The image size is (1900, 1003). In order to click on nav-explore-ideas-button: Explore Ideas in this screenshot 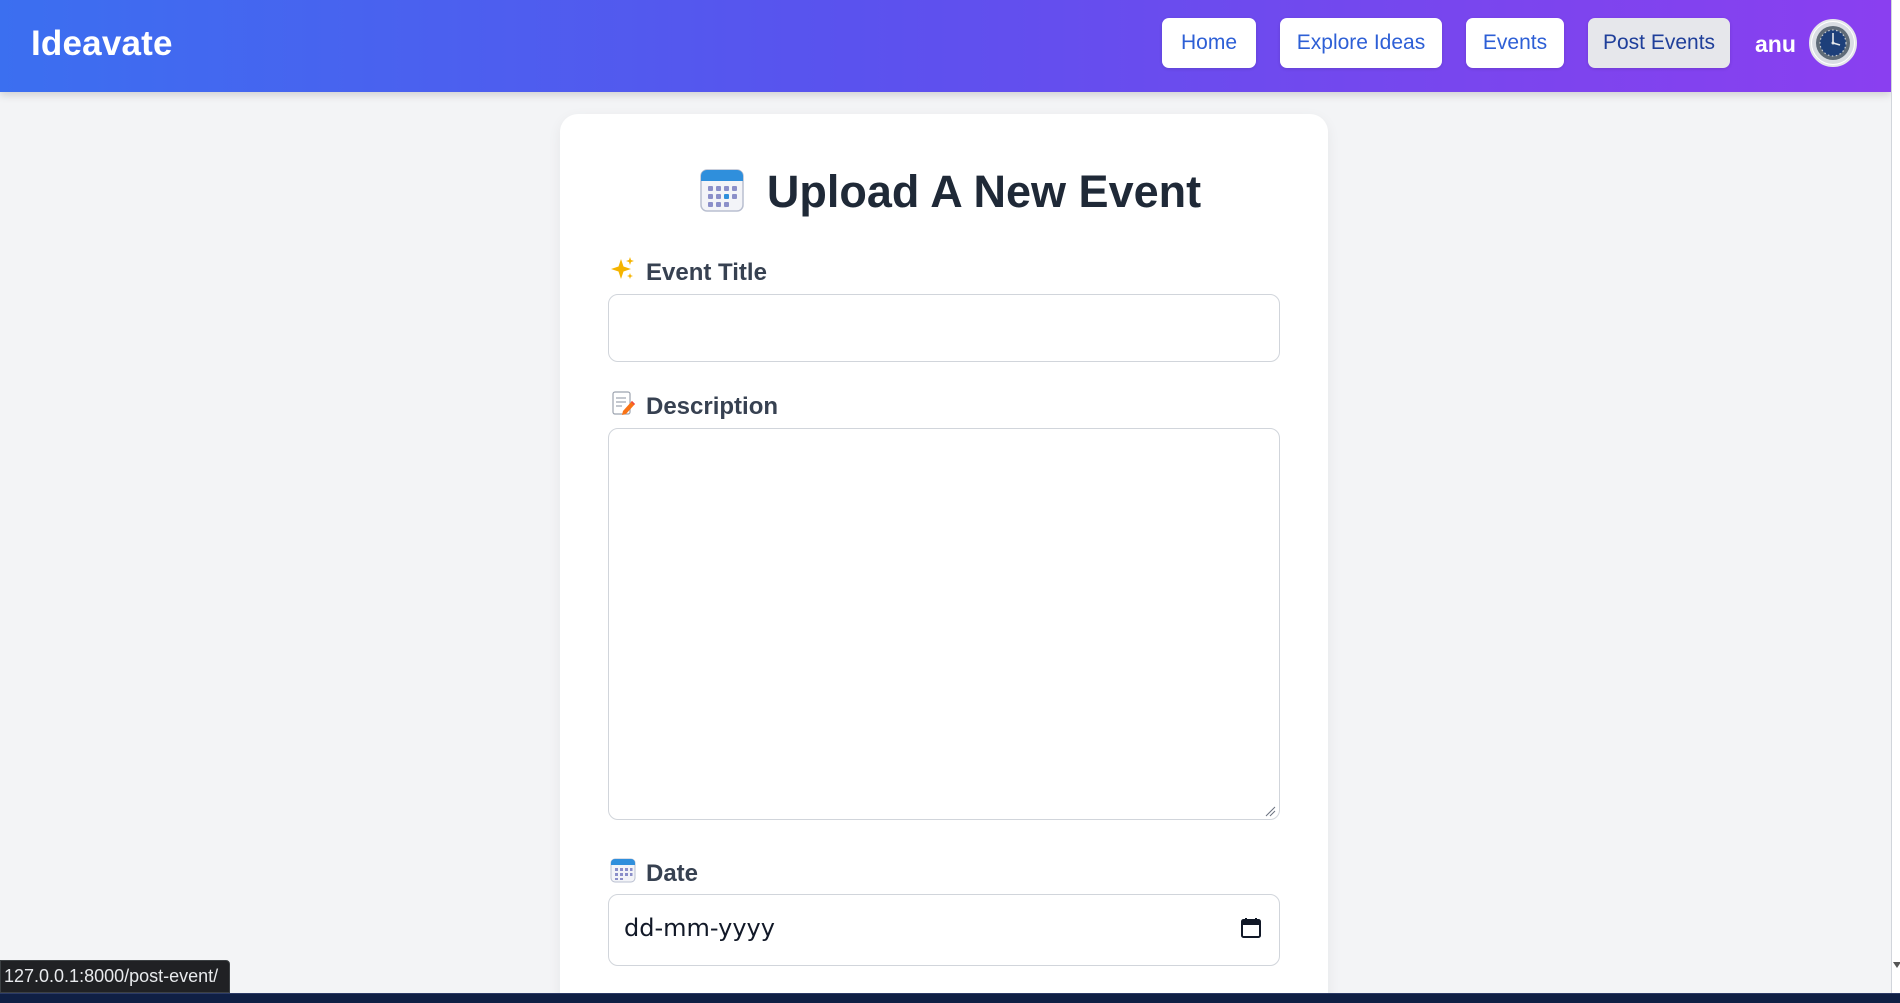, I will do `click(1361, 43)`.